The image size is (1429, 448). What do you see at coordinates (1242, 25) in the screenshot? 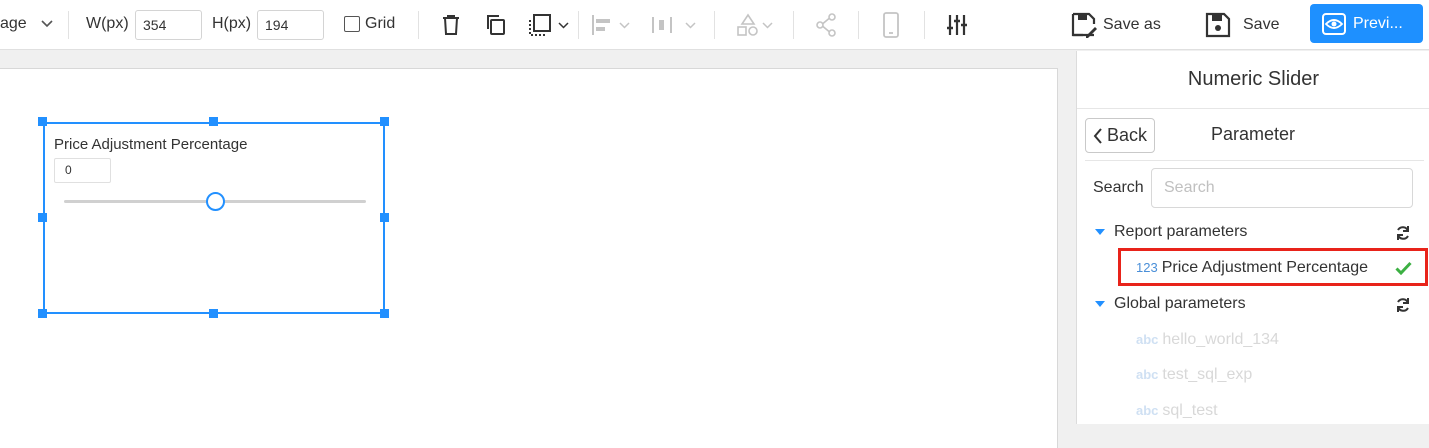
I see `save-button: Save` at bounding box center [1242, 25].